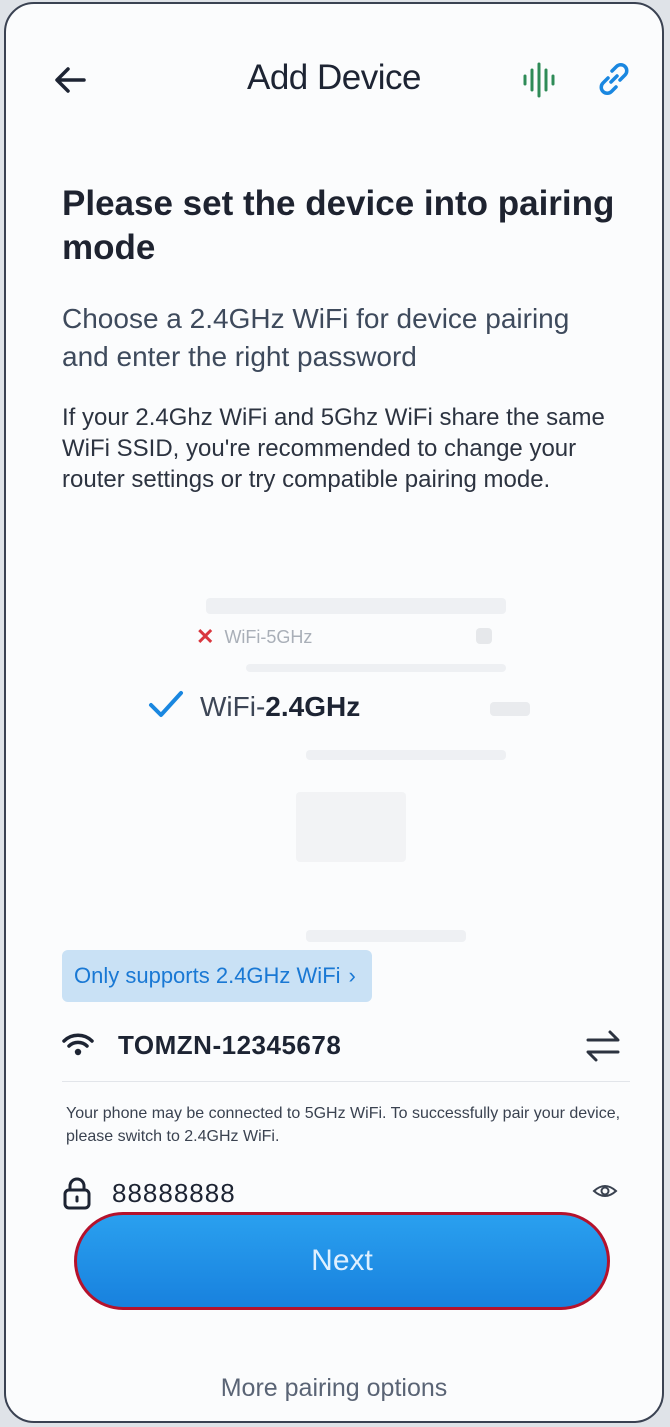 This screenshot has width=670, height=1427. I want to click on wifi-24ghz-band: 2.4GHz, so click(313, 706).